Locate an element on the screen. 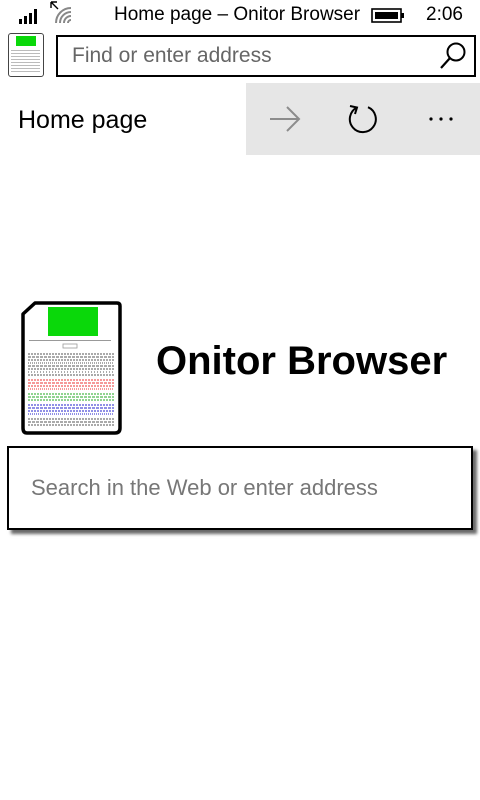 The width and height of the screenshot is (480, 800). forward-button is located at coordinates (285, 119).